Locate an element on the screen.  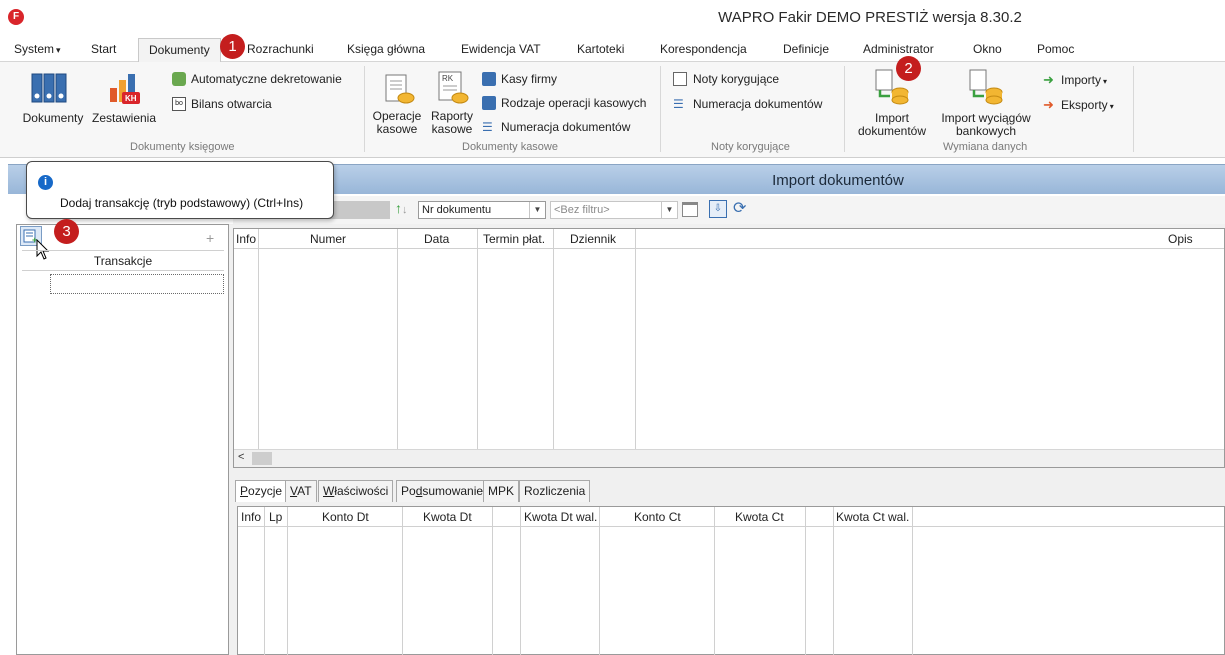
btn-automatyczne-dekretowanie: Automatyczne dekretowanie is located at coordinates (266, 79).